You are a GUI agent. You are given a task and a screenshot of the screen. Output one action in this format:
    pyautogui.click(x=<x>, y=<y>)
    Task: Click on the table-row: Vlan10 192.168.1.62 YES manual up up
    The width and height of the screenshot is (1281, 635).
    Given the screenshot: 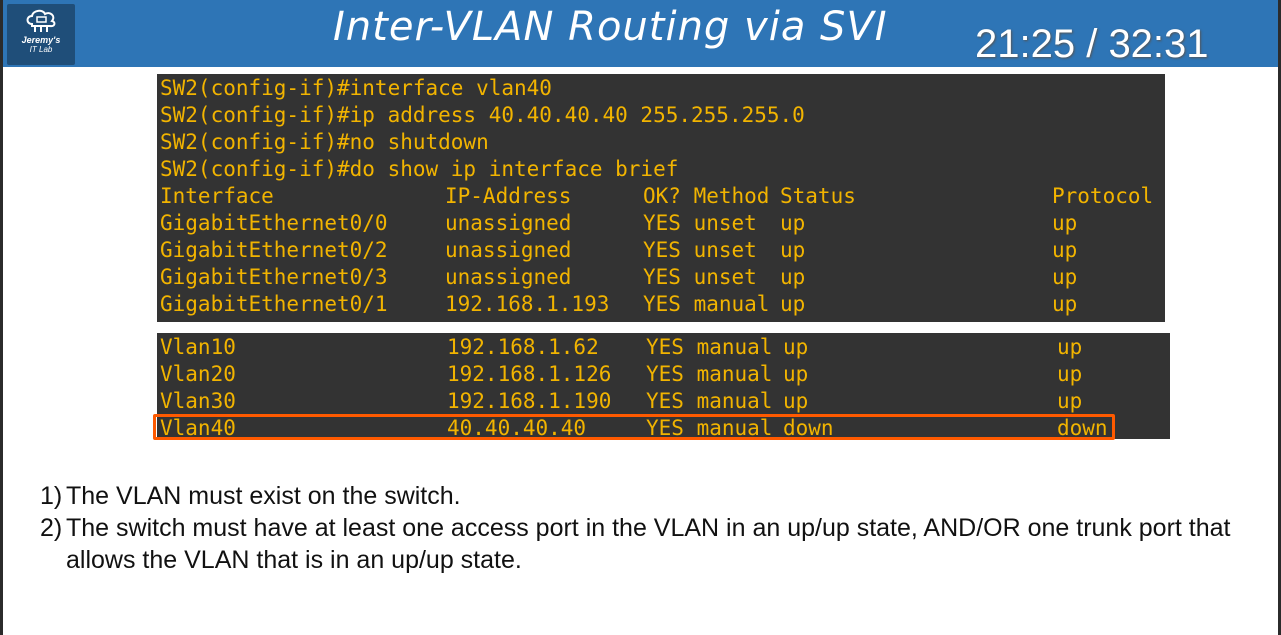 What is the action you would take?
    pyautogui.click(x=621, y=347)
    